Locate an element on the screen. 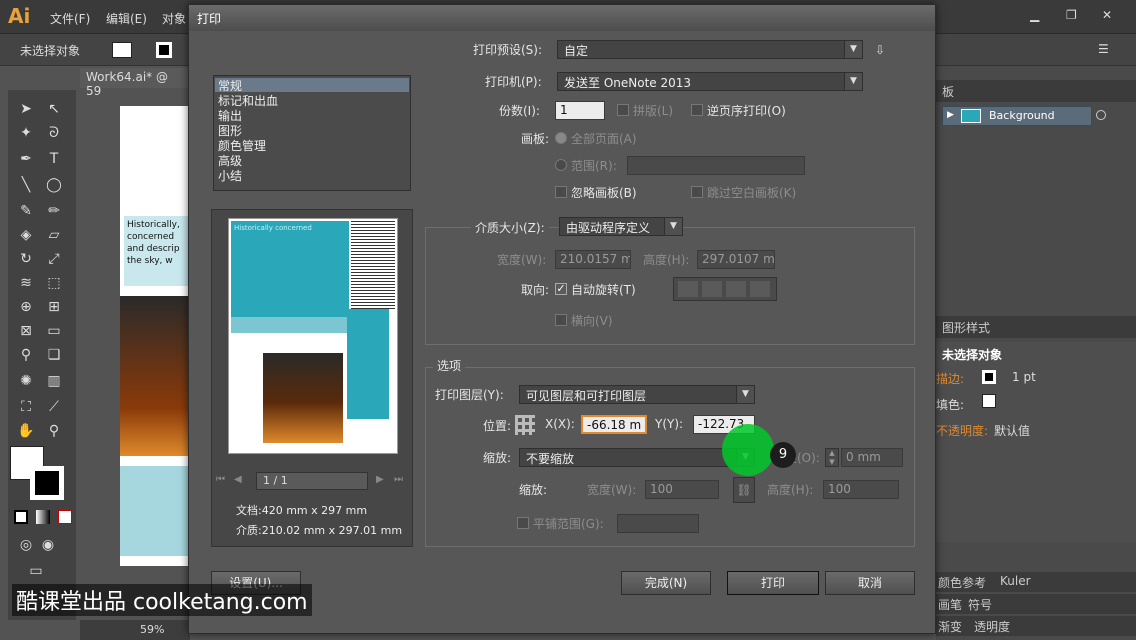 This screenshot has width=1136, height=640. link-icon: ⛓ is located at coordinates (744, 490).